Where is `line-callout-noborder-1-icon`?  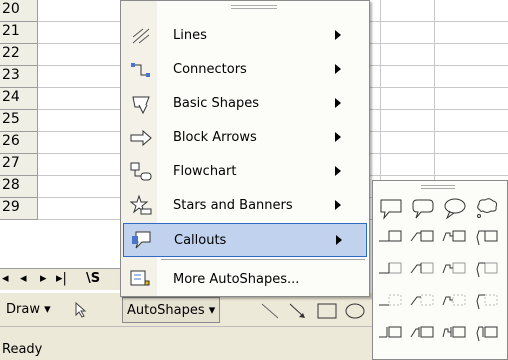
line-callout-noborder-1-icon is located at coordinates (391, 301).